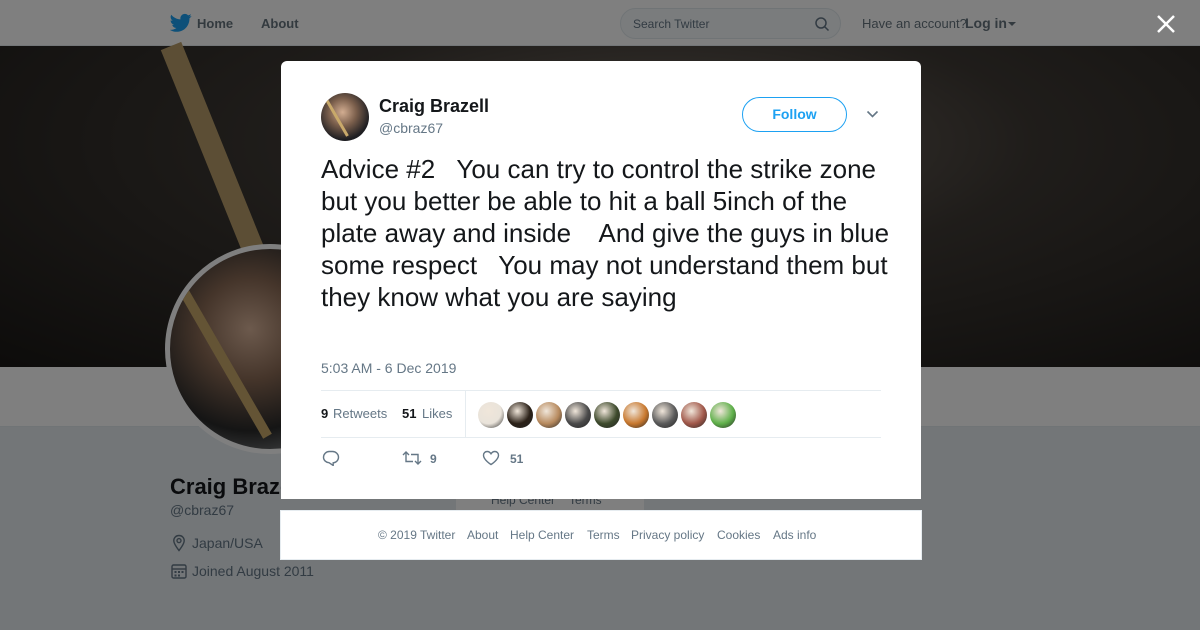  I want to click on footer-privacy-link: Privacy policy, so click(667, 535).